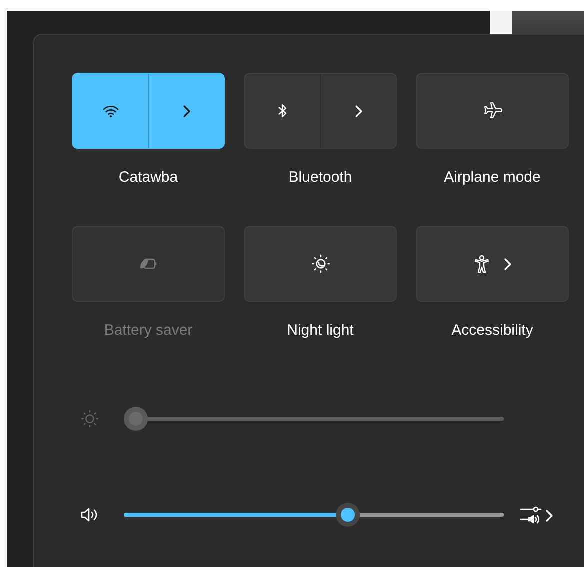 Image resolution: width=584 pixels, height=567 pixels. I want to click on bluetooth-icon, so click(283, 111).